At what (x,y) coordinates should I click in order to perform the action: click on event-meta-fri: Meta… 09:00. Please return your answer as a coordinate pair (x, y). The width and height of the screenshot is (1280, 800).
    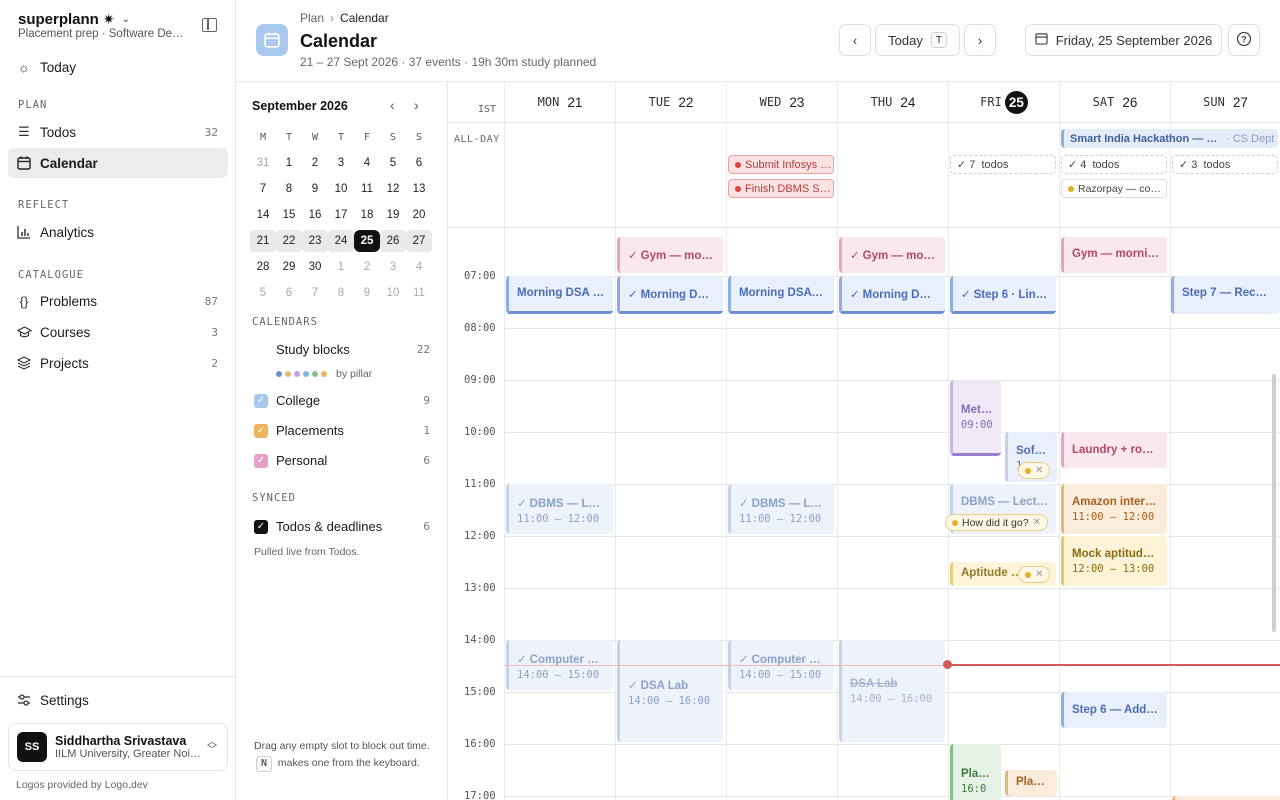
    Looking at the image, I should click on (975, 418).